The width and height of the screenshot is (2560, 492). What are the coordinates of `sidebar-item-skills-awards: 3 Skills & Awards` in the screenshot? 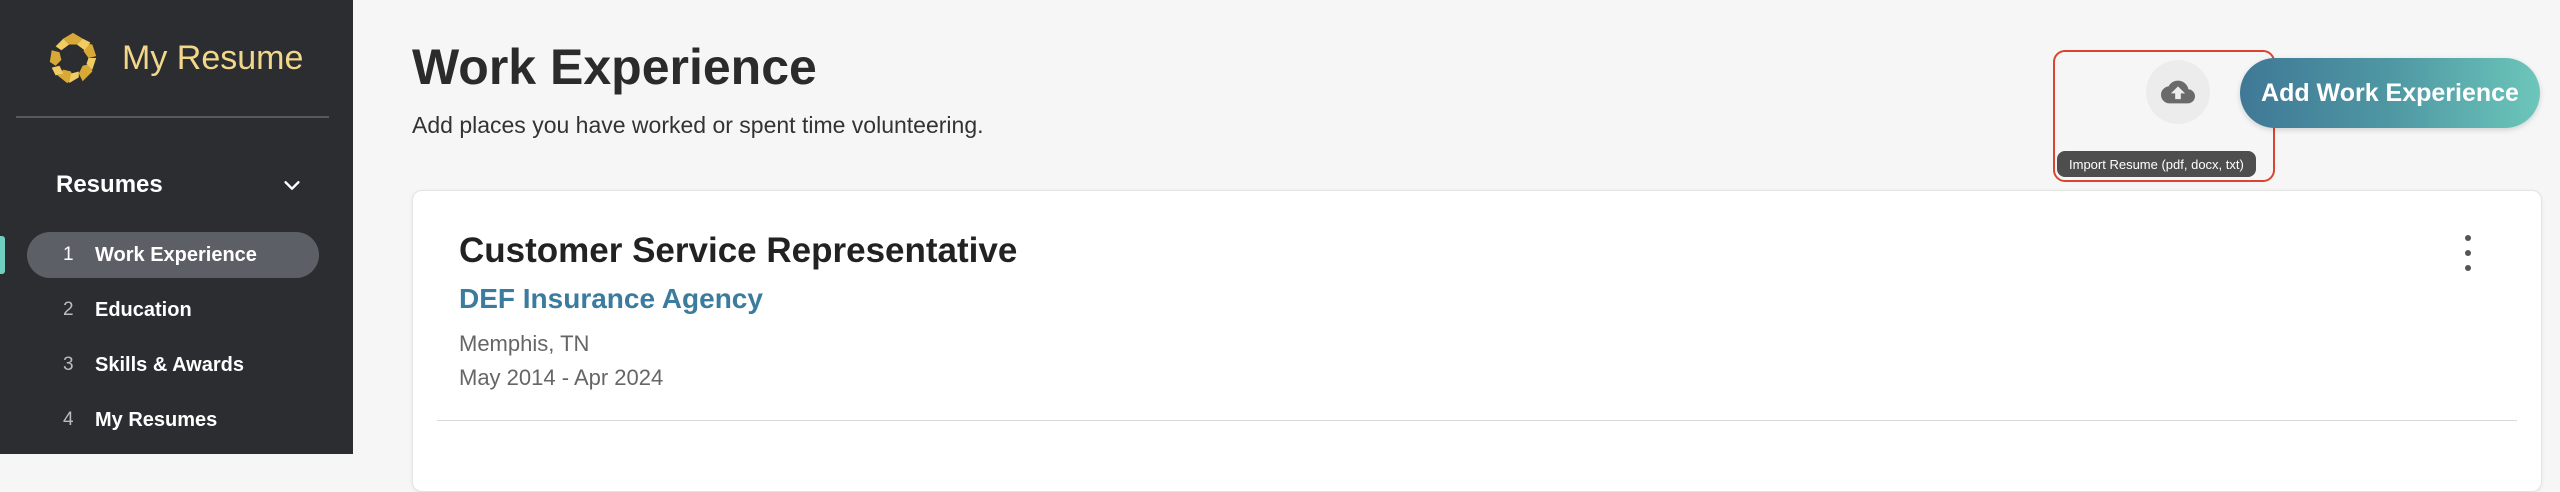 It's located at (173, 365).